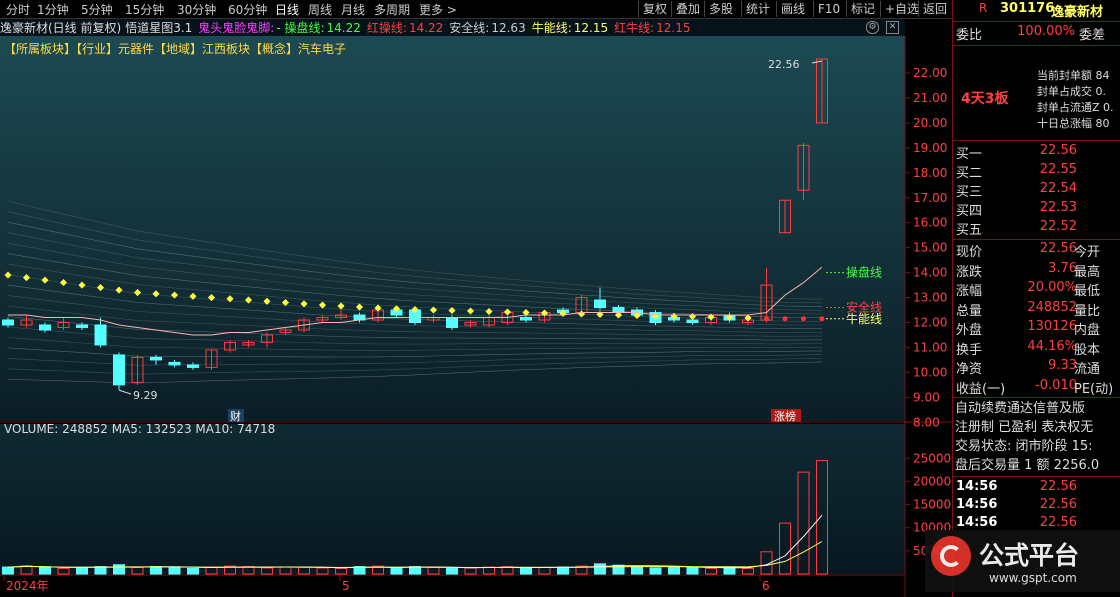  What do you see at coordinates (1058, 226) in the screenshot?
I see `buy-level-price: 22.52` at bounding box center [1058, 226].